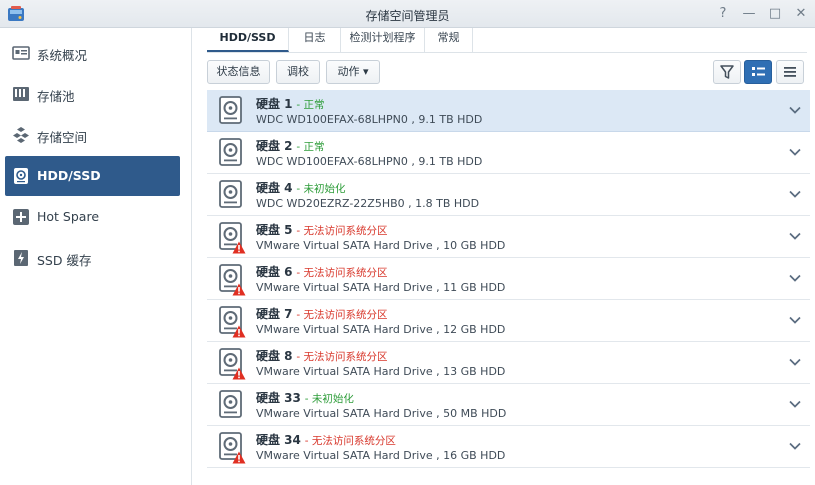 This screenshot has height=485, width=815. What do you see at coordinates (383, 40) in the screenshot?
I see `tab-test-scheduler: 检测计划程序` at bounding box center [383, 40].